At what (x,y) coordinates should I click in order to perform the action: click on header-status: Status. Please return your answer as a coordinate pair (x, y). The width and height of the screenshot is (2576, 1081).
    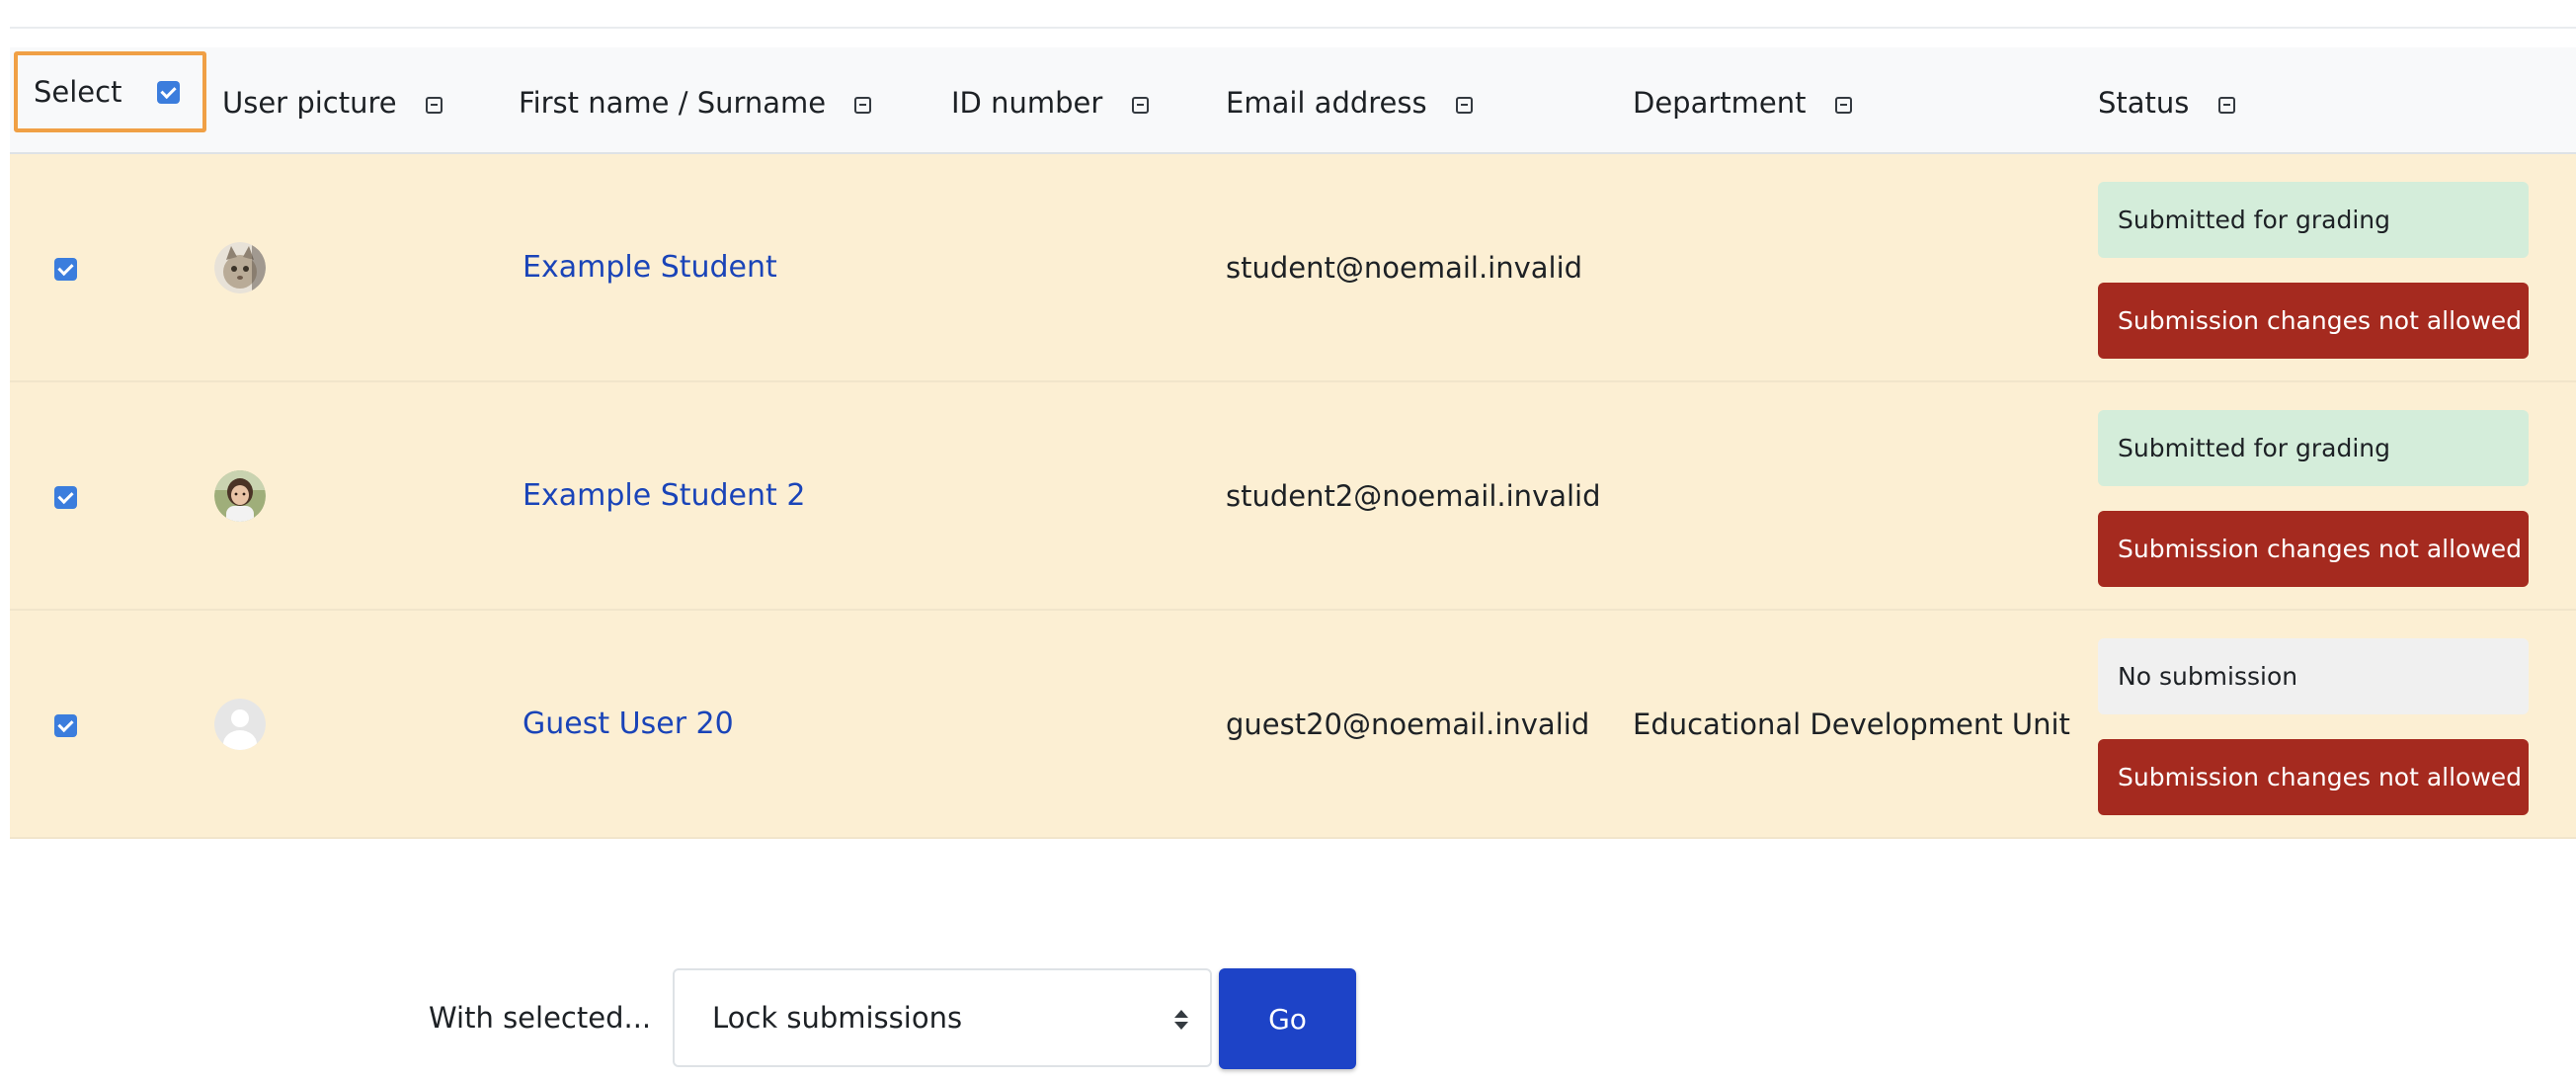
    Looking at the image, I should click on (2337, 100).